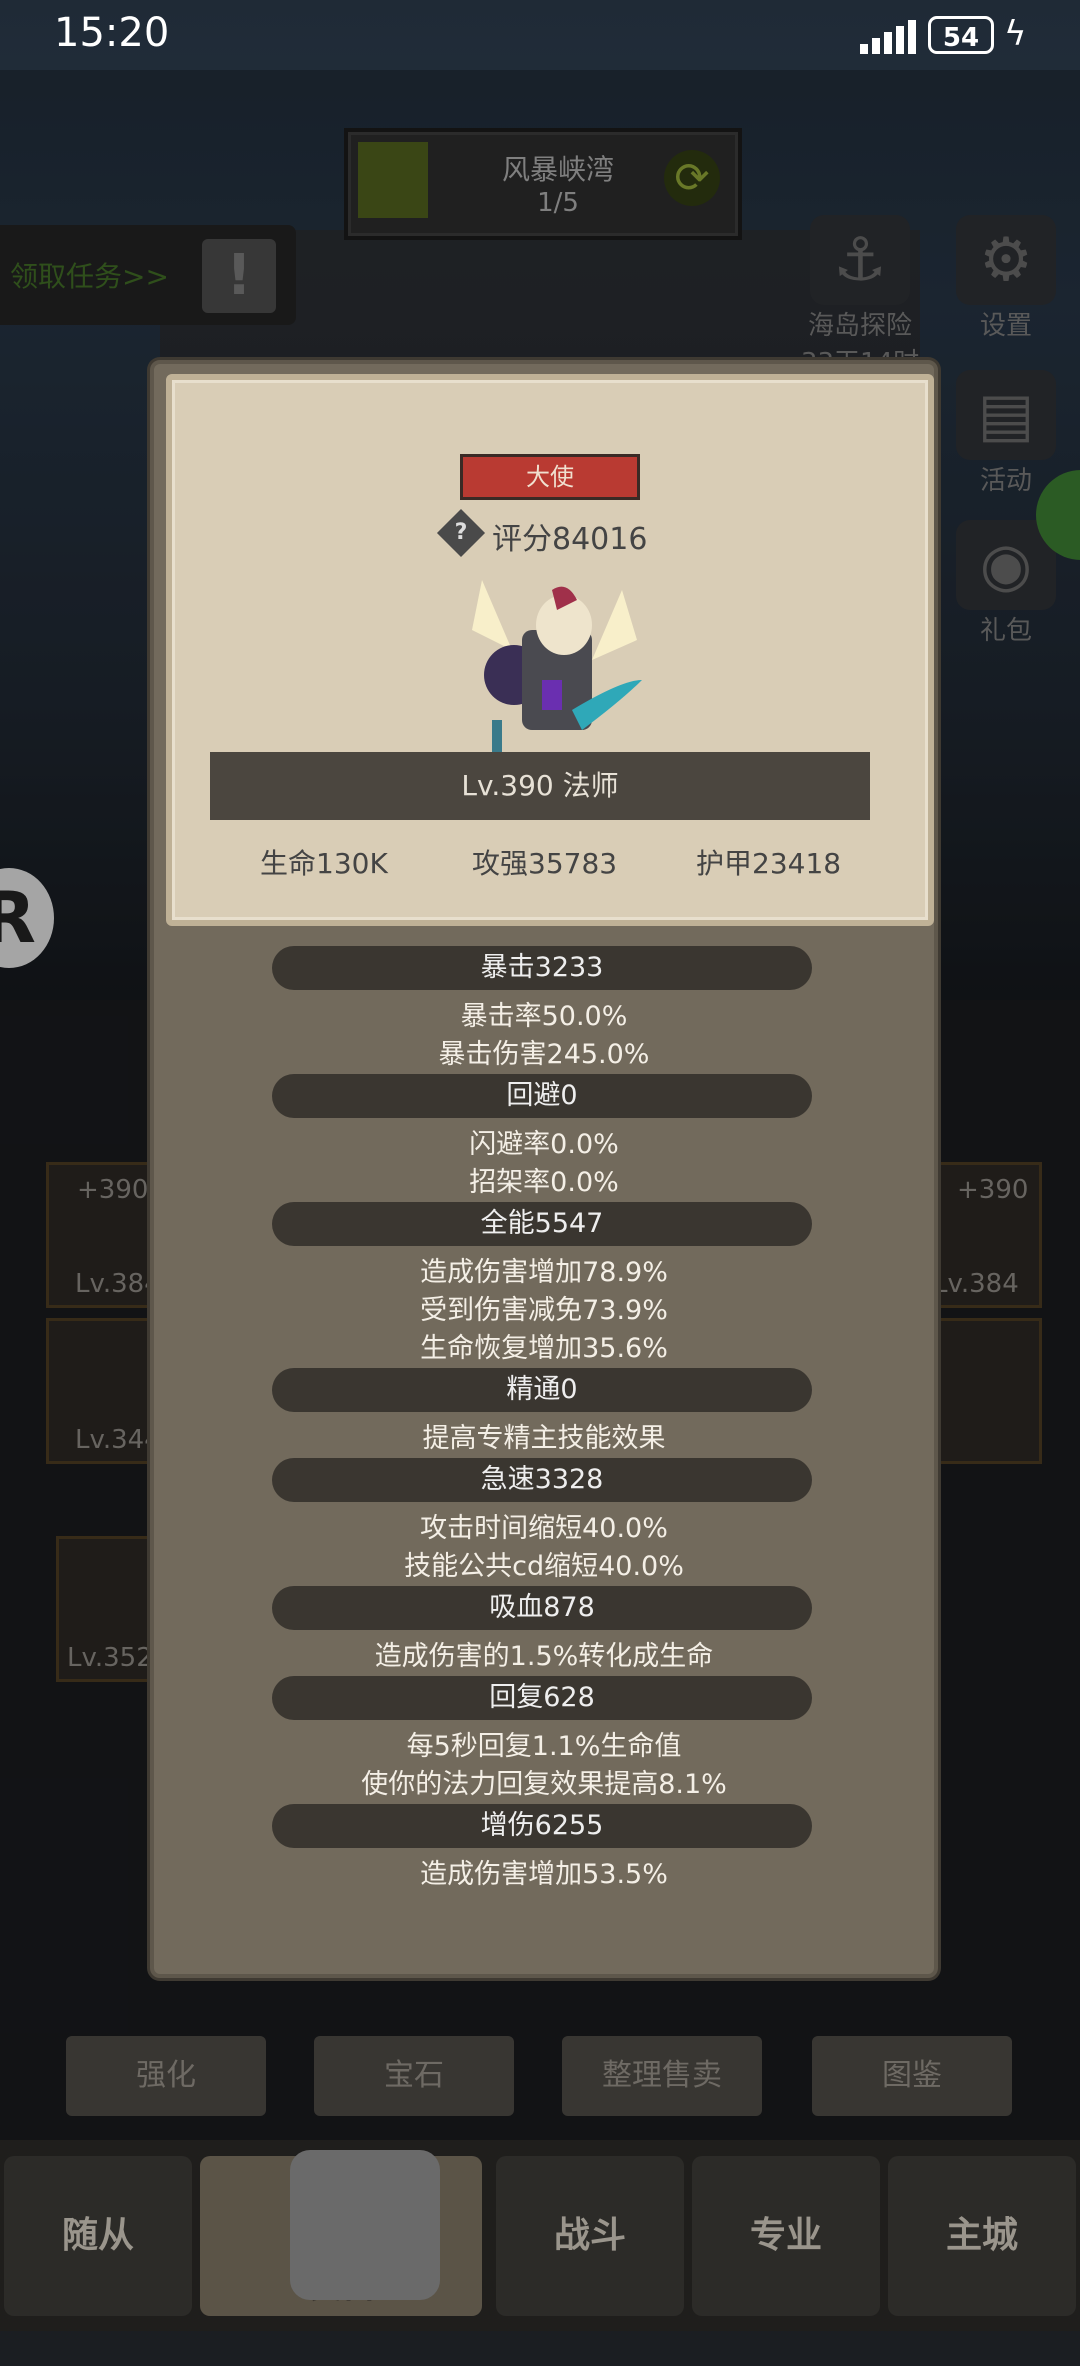 The height and width of the screenshot is (2366, 1080). Describe the element at coordinates (662, 2076) in the screenshot. I see `sort-sell-button: 整理售卖` at that location.